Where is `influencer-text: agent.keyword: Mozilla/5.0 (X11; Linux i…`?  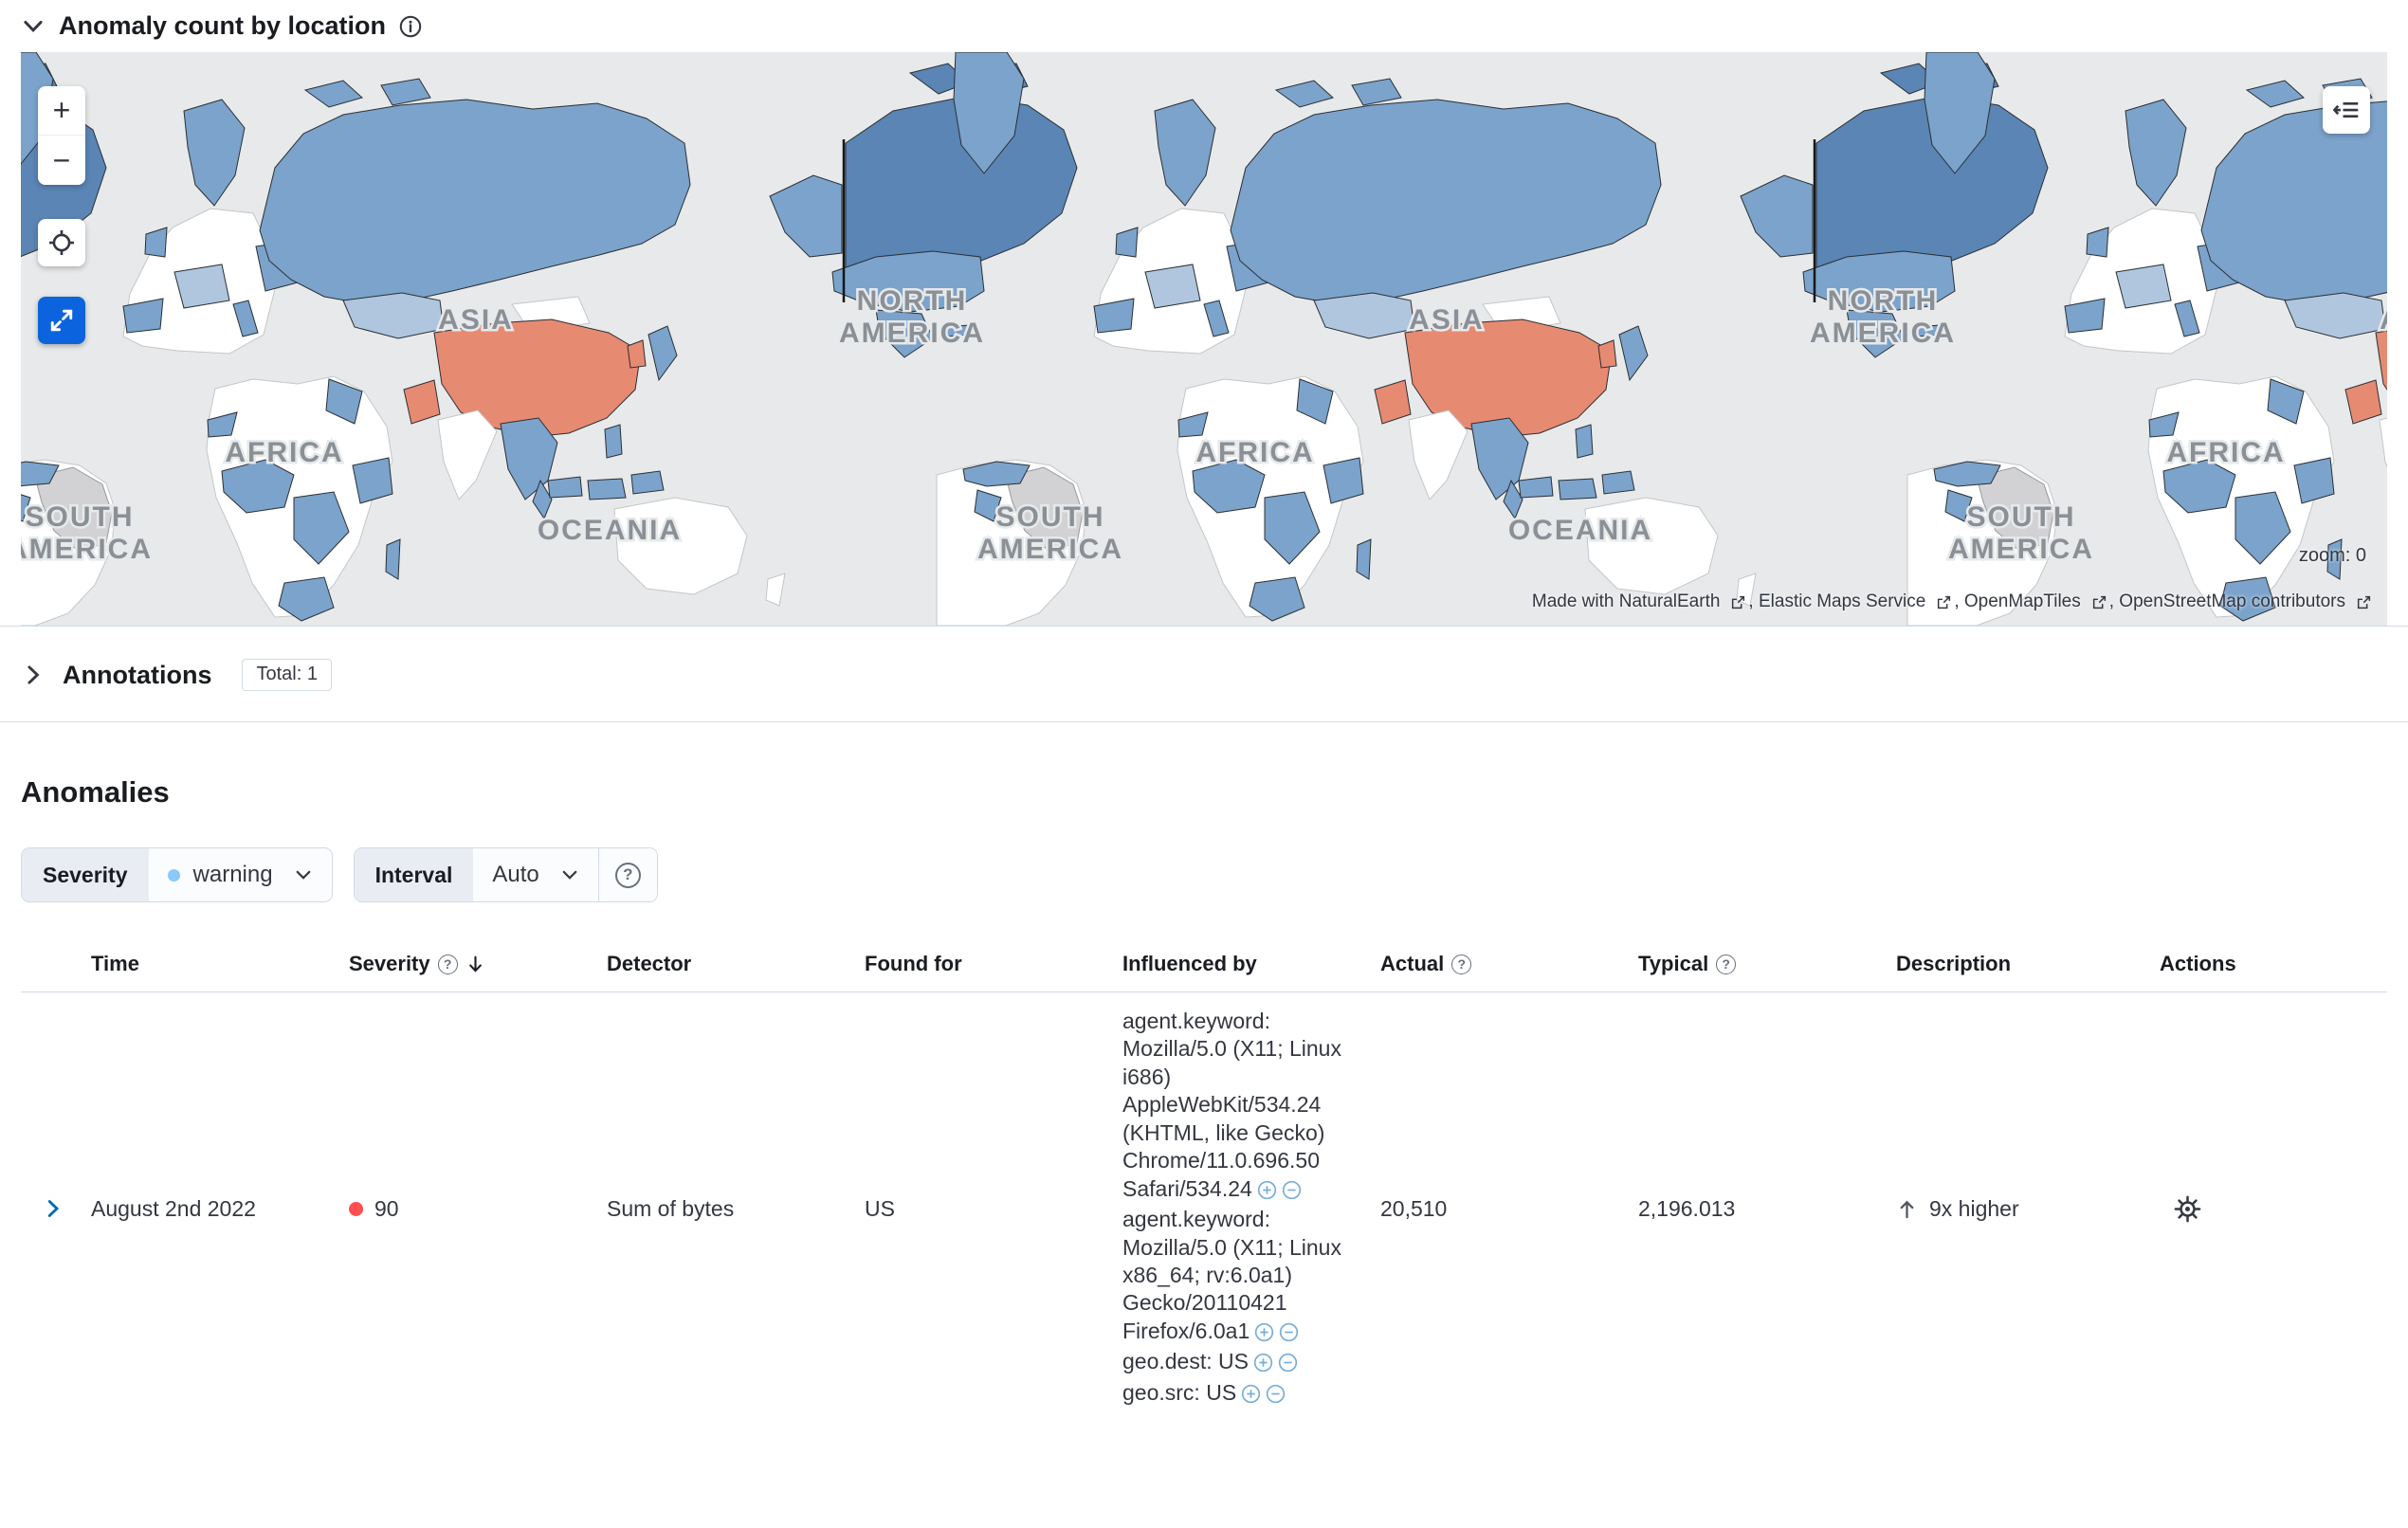 influencer-text: agent.keyword: Mozilla/5.0 (X11; Linux i… is located at coordinates (1231, 1105).